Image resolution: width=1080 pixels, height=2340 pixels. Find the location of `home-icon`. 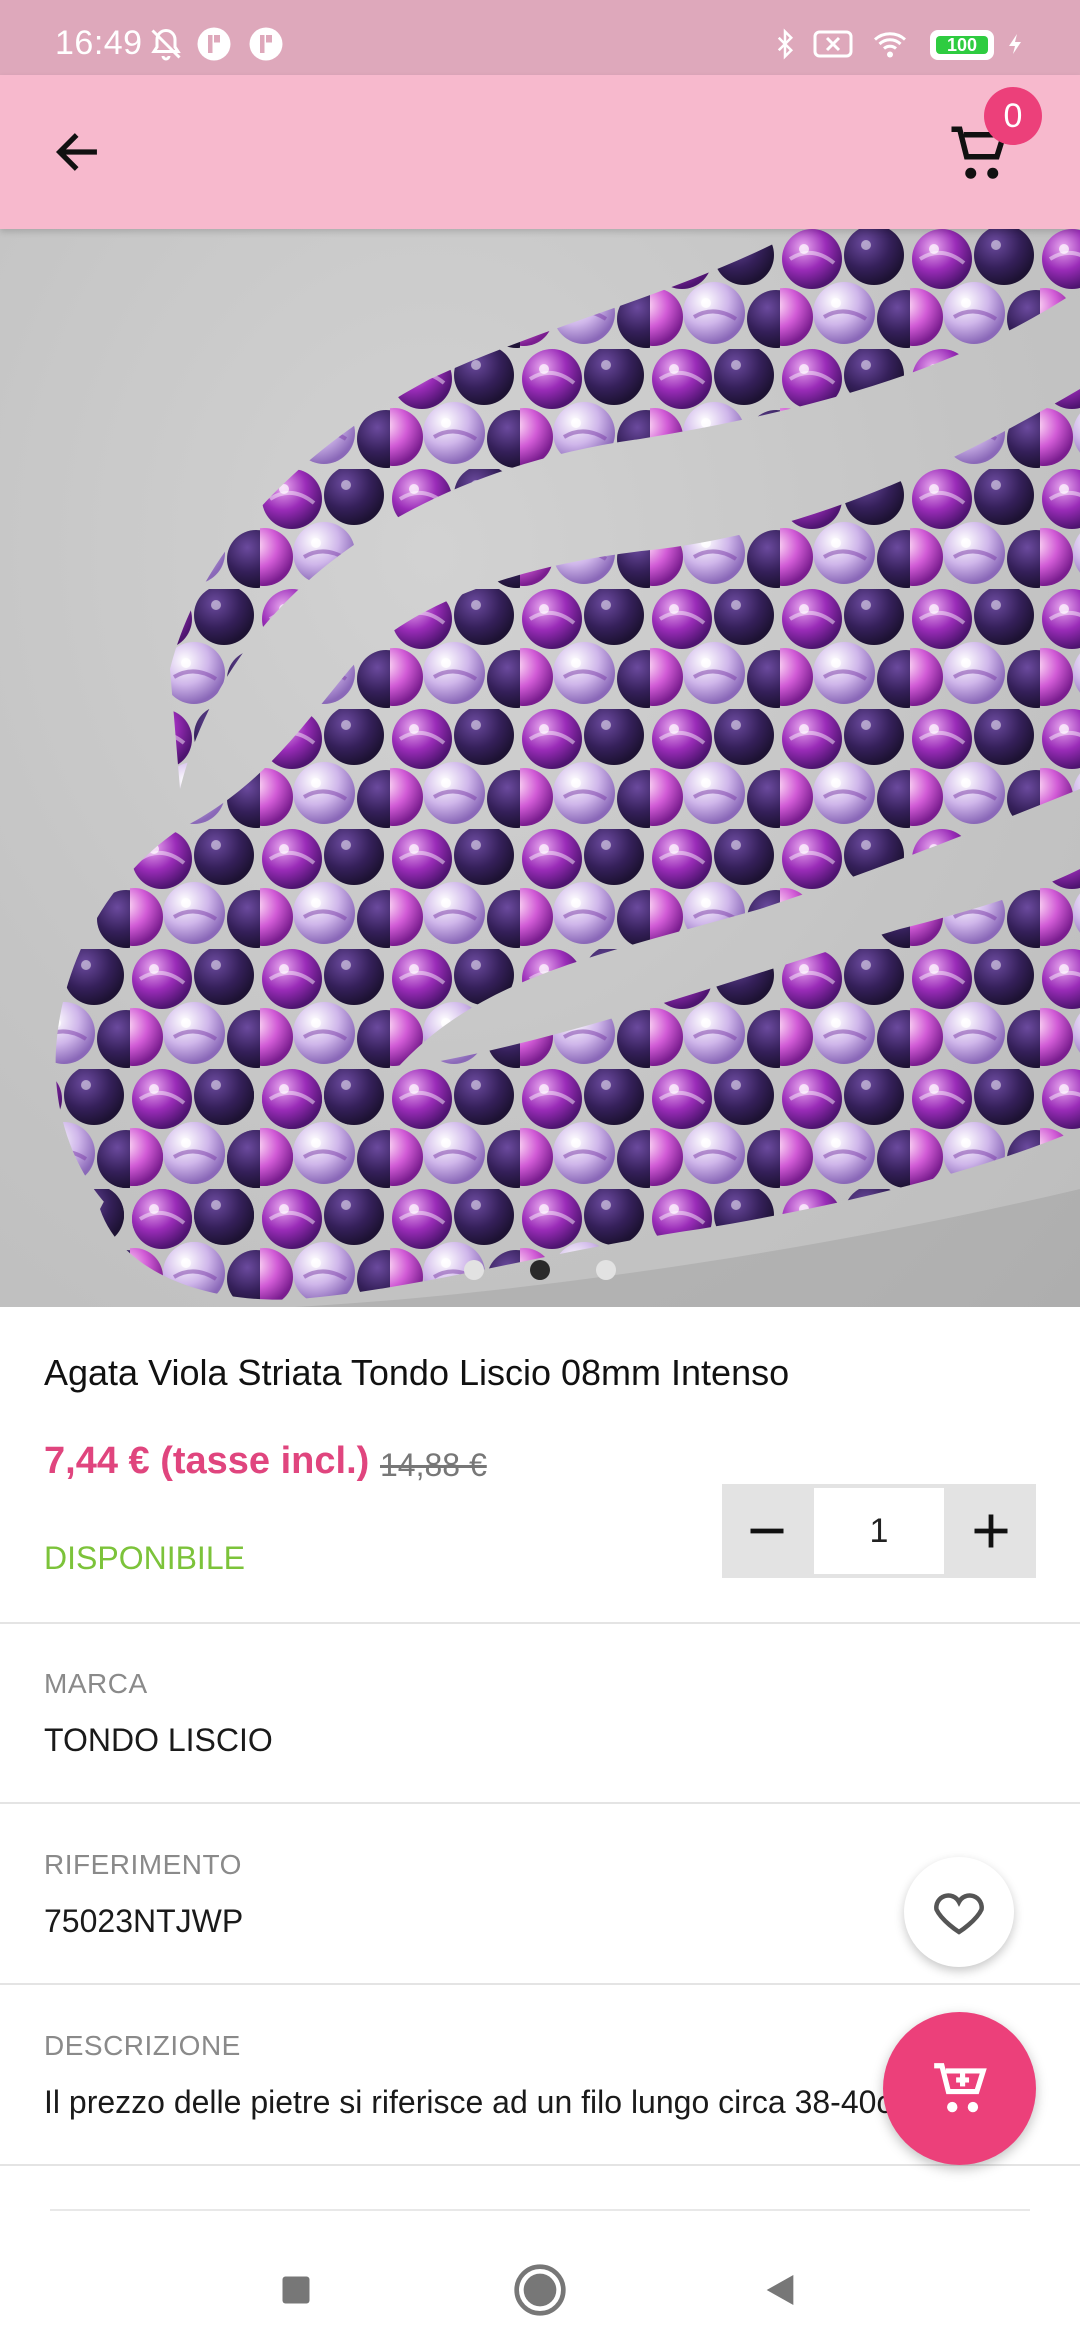

home-icon is located at coordinates (540, 2290).